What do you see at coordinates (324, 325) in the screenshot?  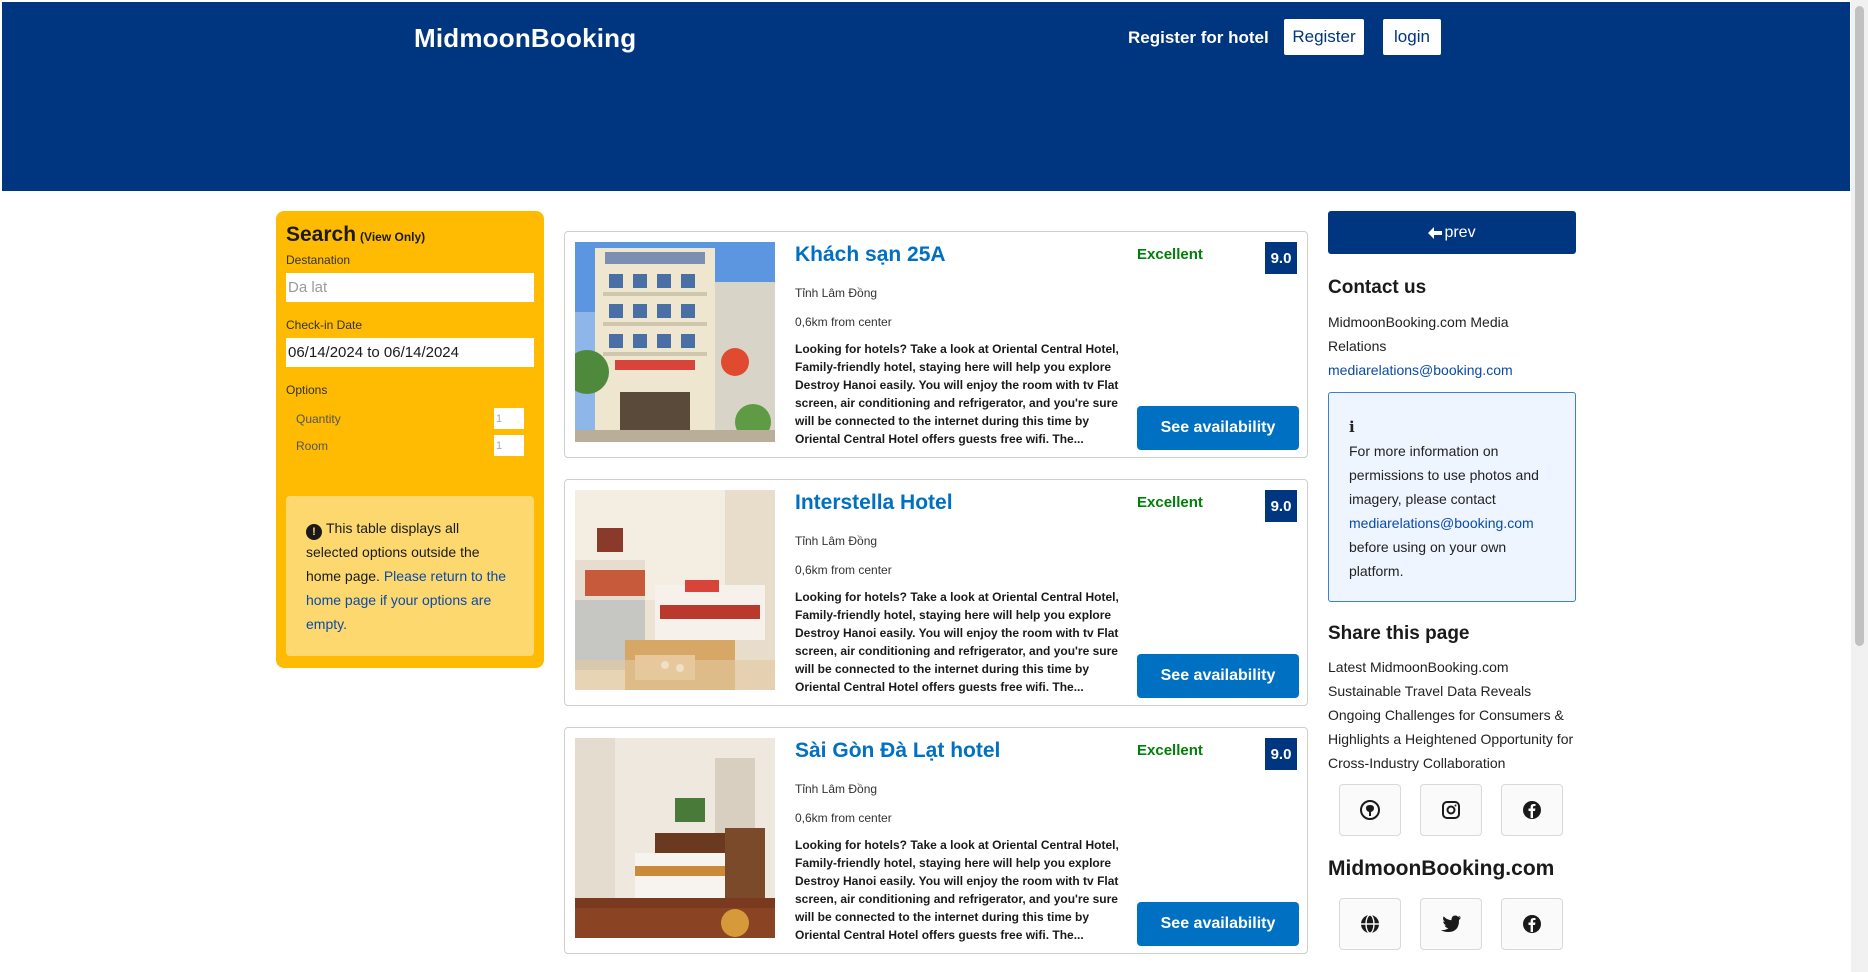 I see `checkin-label: Check-in Date` at bounding box center [324, 325].